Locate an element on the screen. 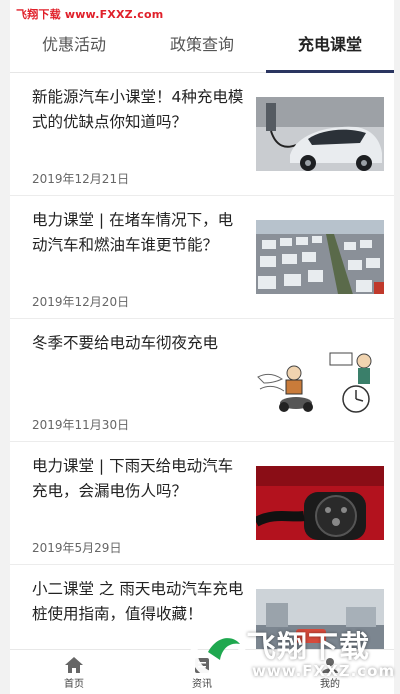 This screenshot has height=694, width=400. category-tabs: 优惠活动 政策查询 充电课堂 is located at coordinates (202, 47).